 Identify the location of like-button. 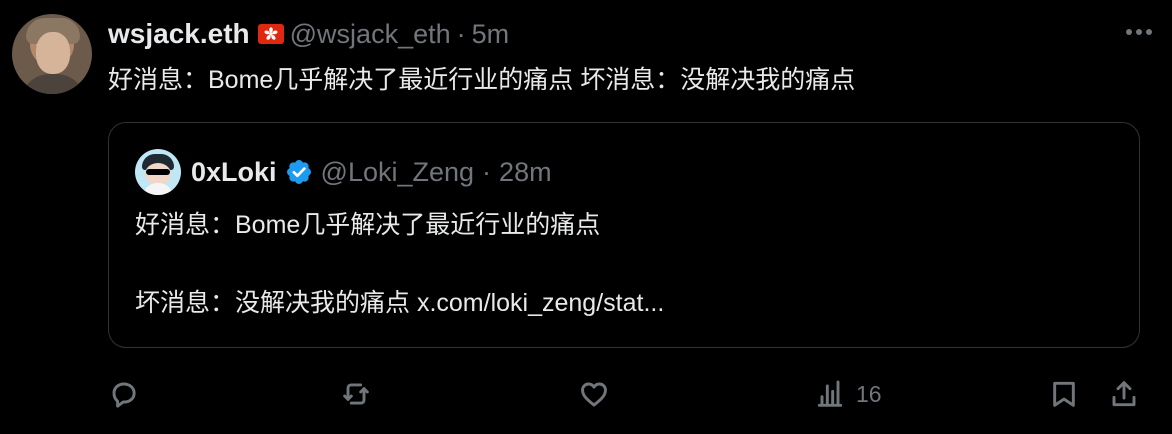
(594, 394).